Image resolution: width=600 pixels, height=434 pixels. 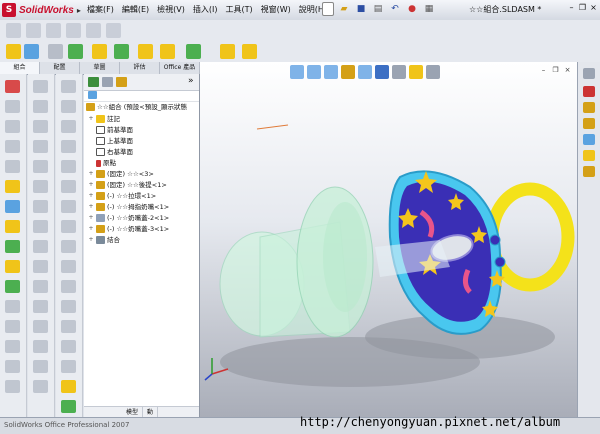 I want to click on tab-evaluate: 評估, so click(x=140, y=68).